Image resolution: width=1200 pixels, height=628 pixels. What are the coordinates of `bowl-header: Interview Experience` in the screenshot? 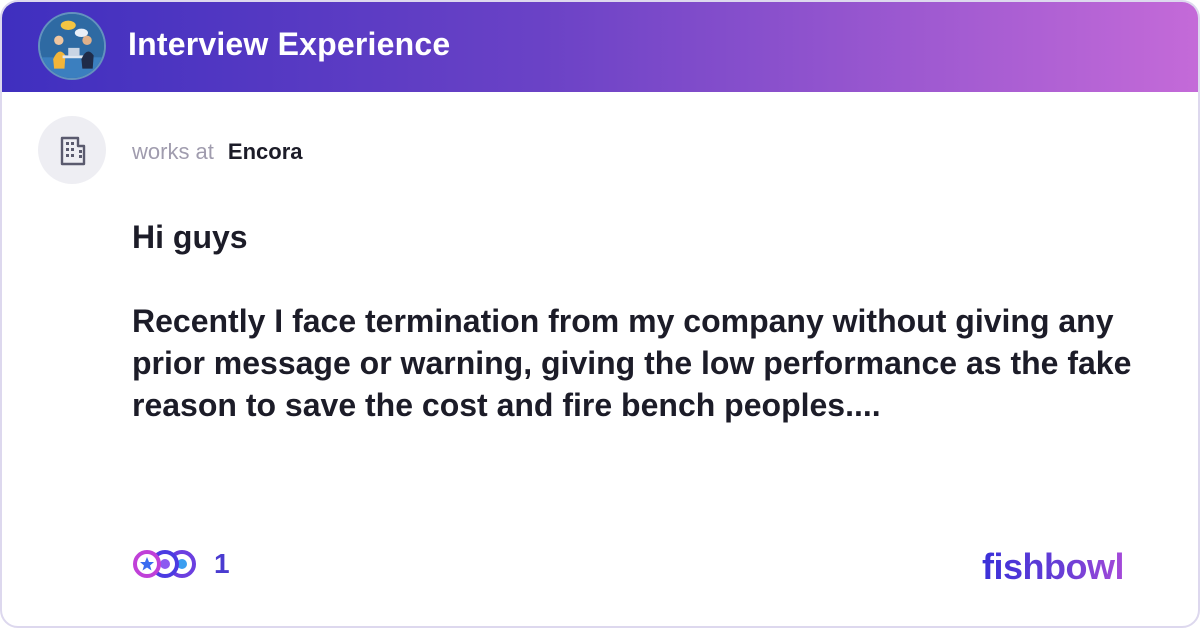 It's located at (600, 47).